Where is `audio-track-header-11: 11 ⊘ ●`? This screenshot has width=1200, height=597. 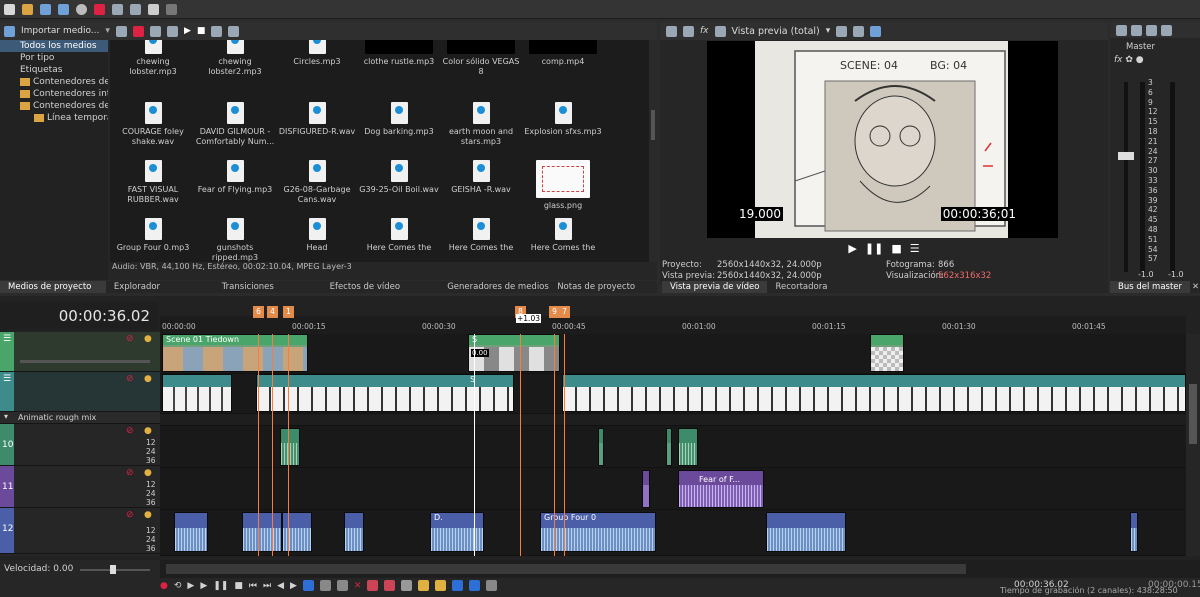
audio-track-header-11: 11 ⊘ ● is located at coordinates (80, 487).